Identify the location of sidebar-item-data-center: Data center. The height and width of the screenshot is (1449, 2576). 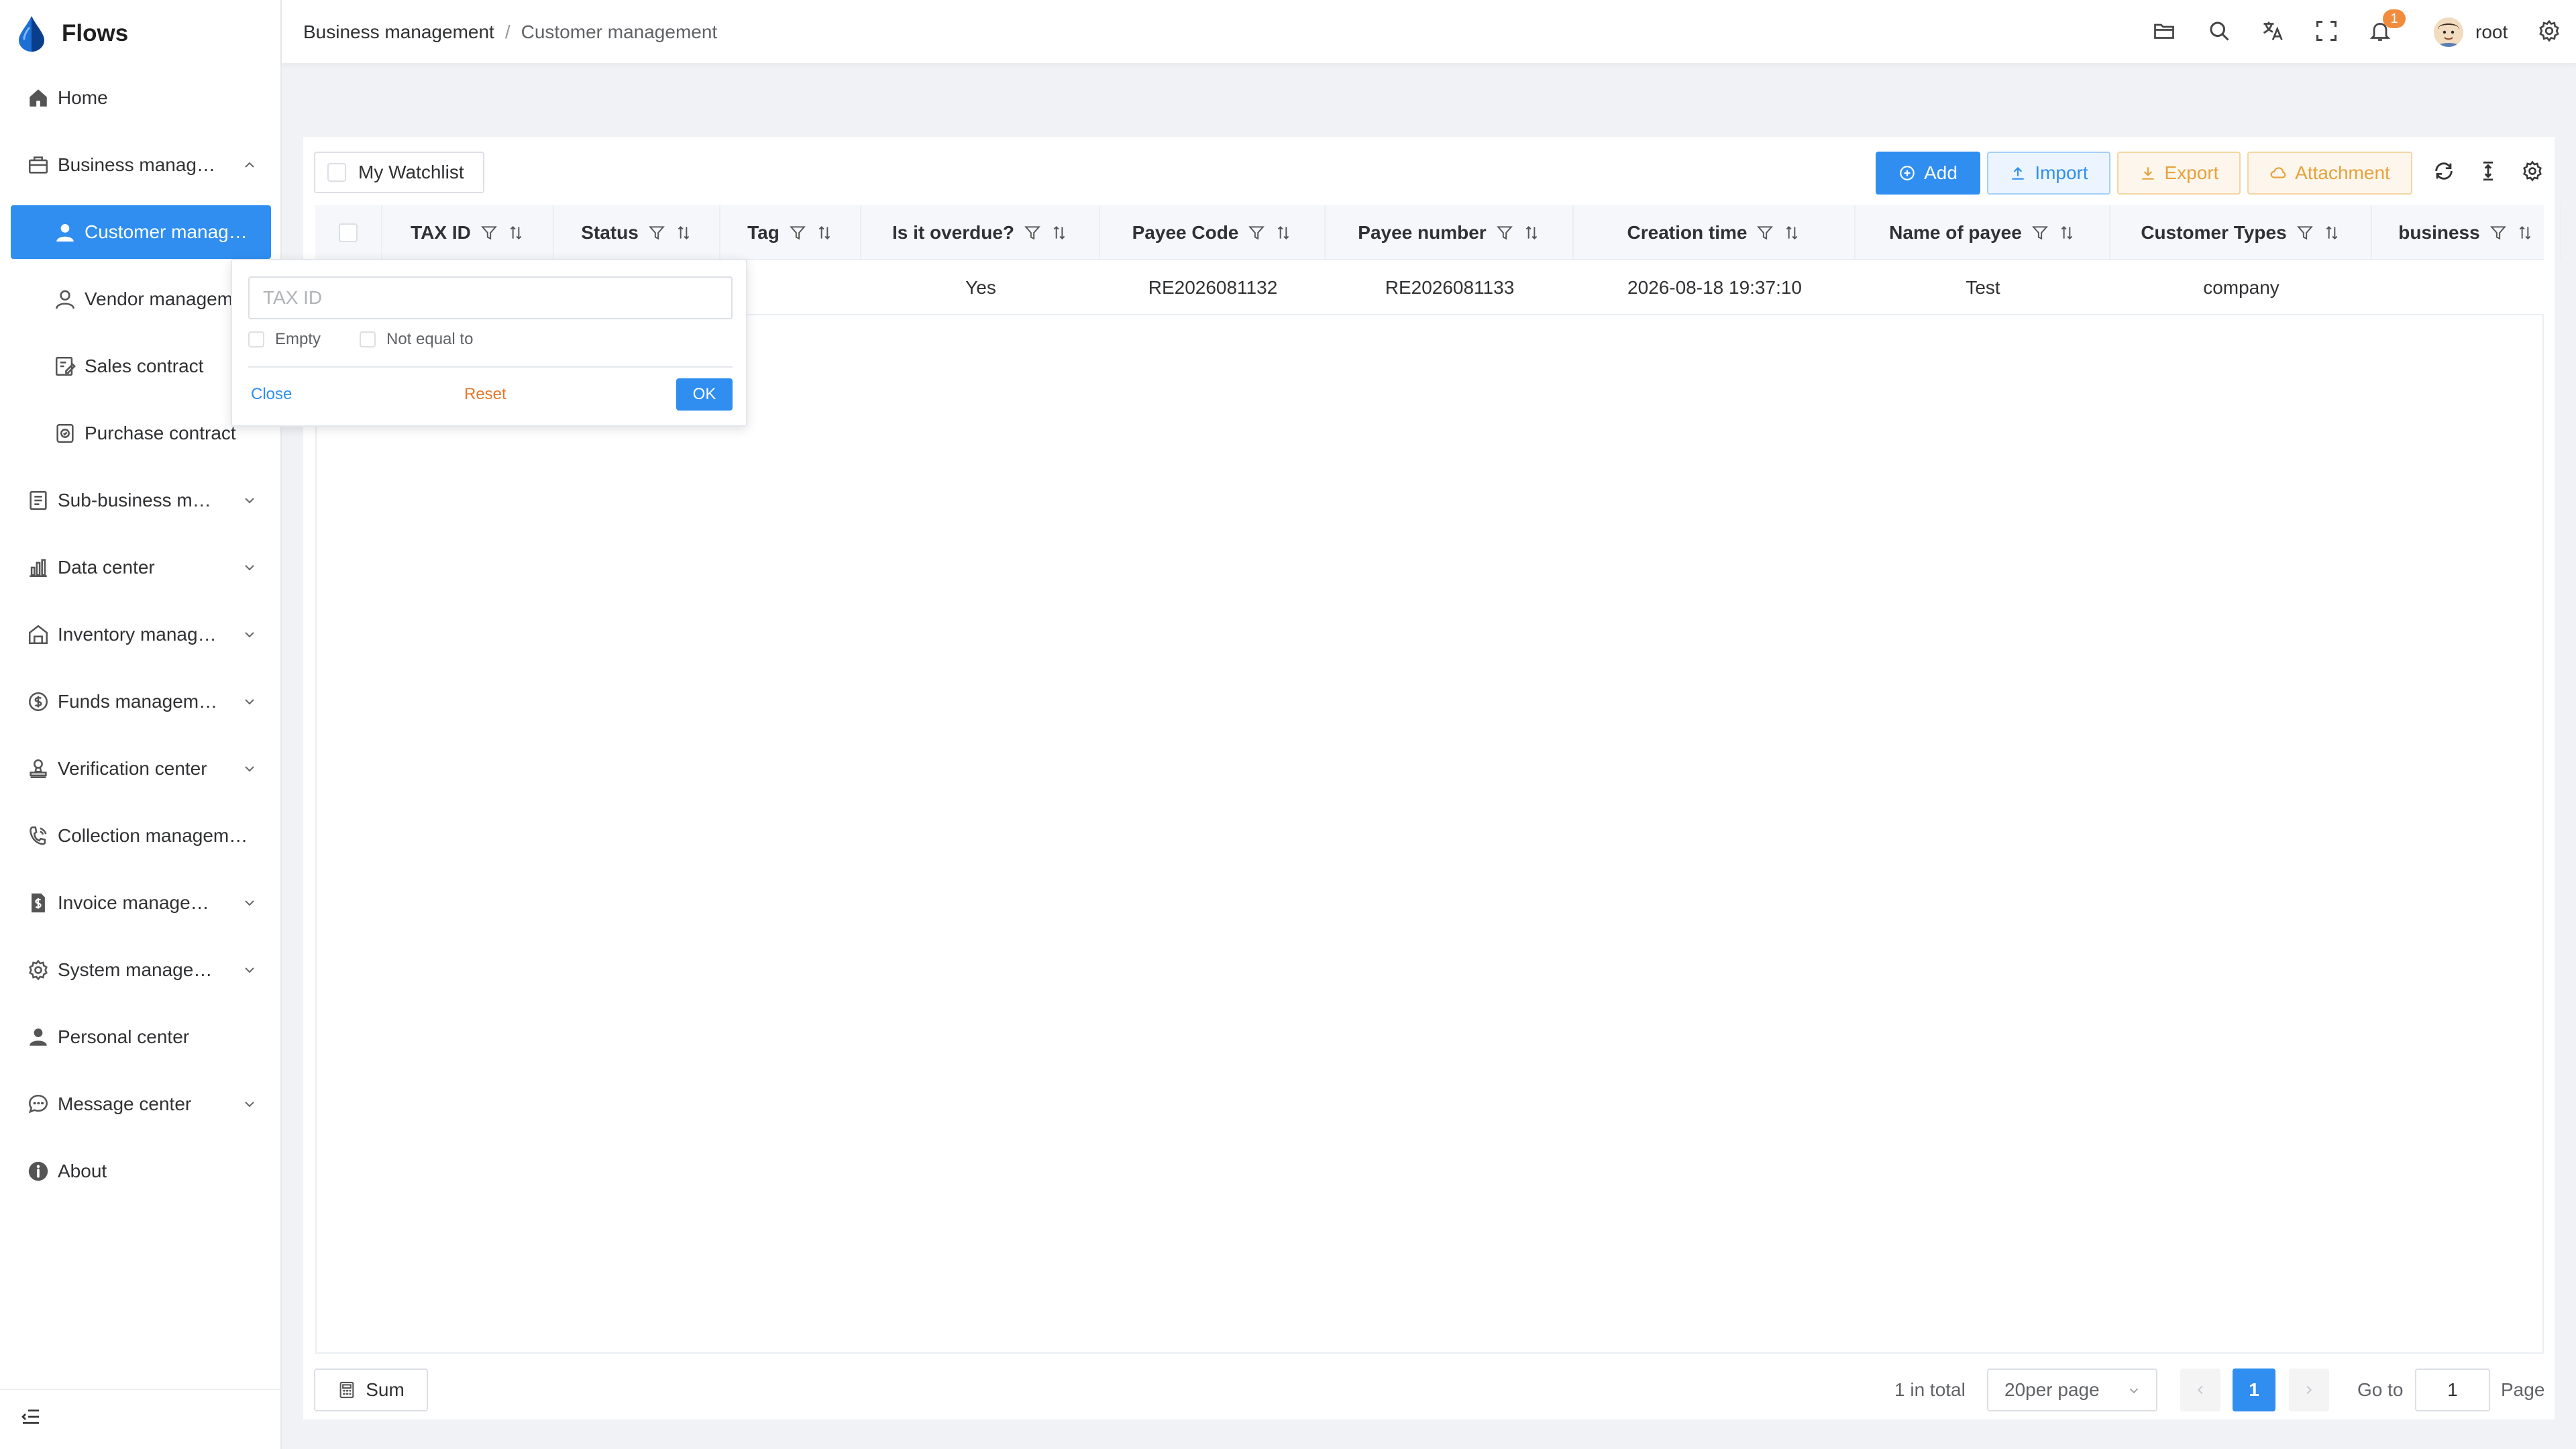
(141, 567).